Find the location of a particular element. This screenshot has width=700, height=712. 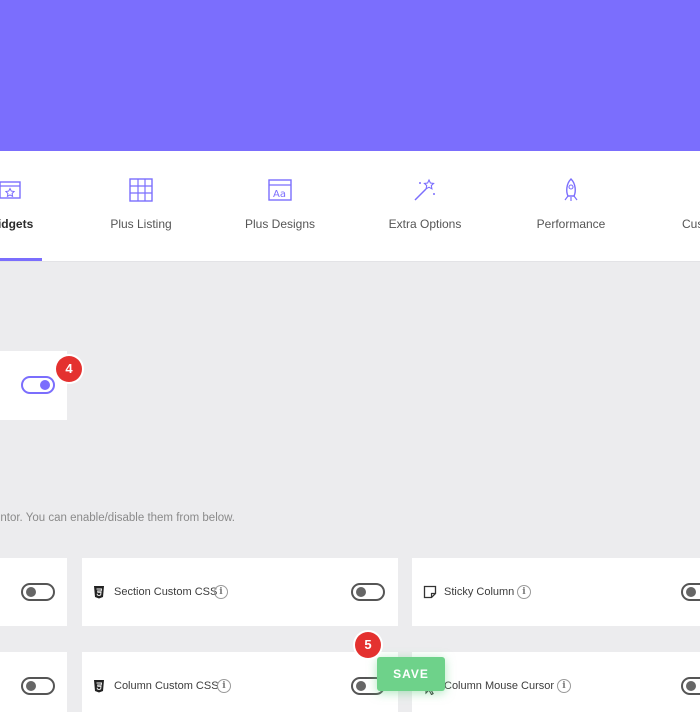

typography-designs-icon: Aa is located at coordinates (280, 190).